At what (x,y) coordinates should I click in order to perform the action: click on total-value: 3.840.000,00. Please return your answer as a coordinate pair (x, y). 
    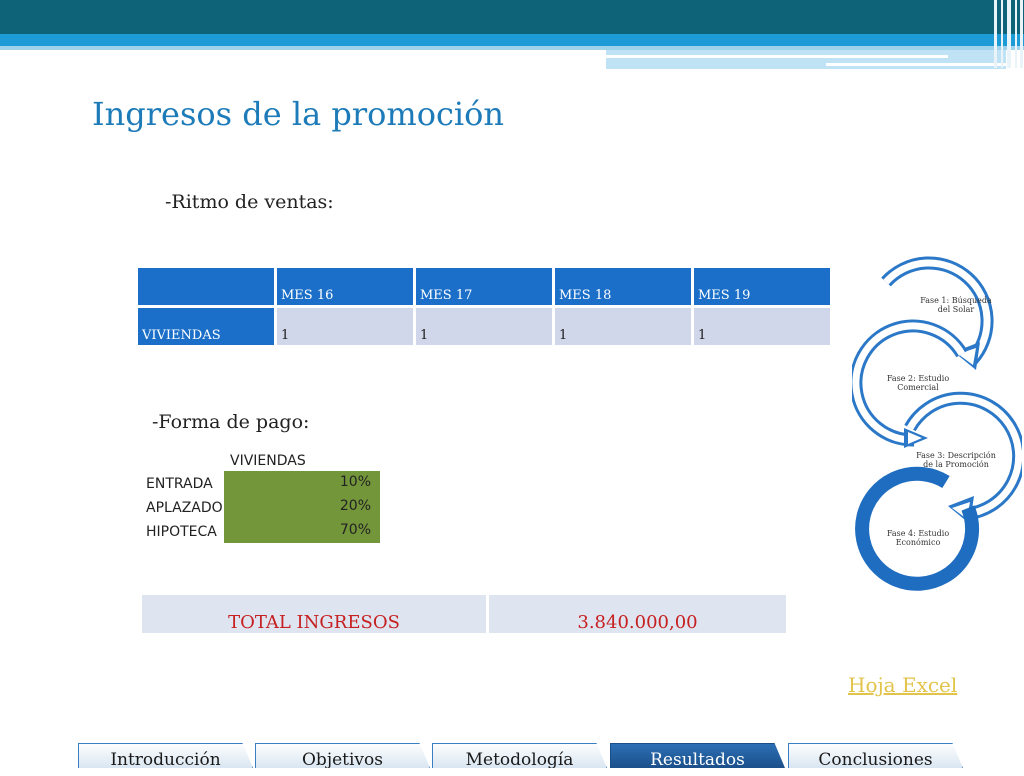
    Looking at the image, I should click on (637, 614).